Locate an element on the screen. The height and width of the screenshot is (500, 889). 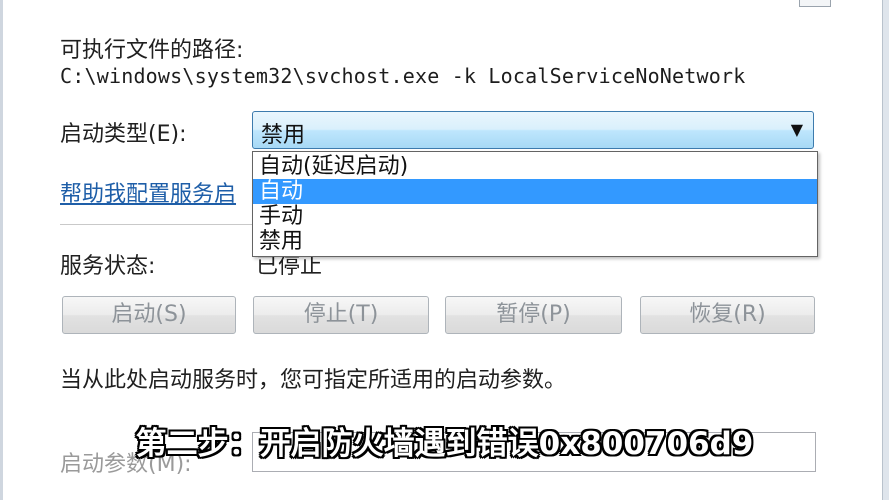
pause-button: 暂停(P) is located at coordinates (533, 315).